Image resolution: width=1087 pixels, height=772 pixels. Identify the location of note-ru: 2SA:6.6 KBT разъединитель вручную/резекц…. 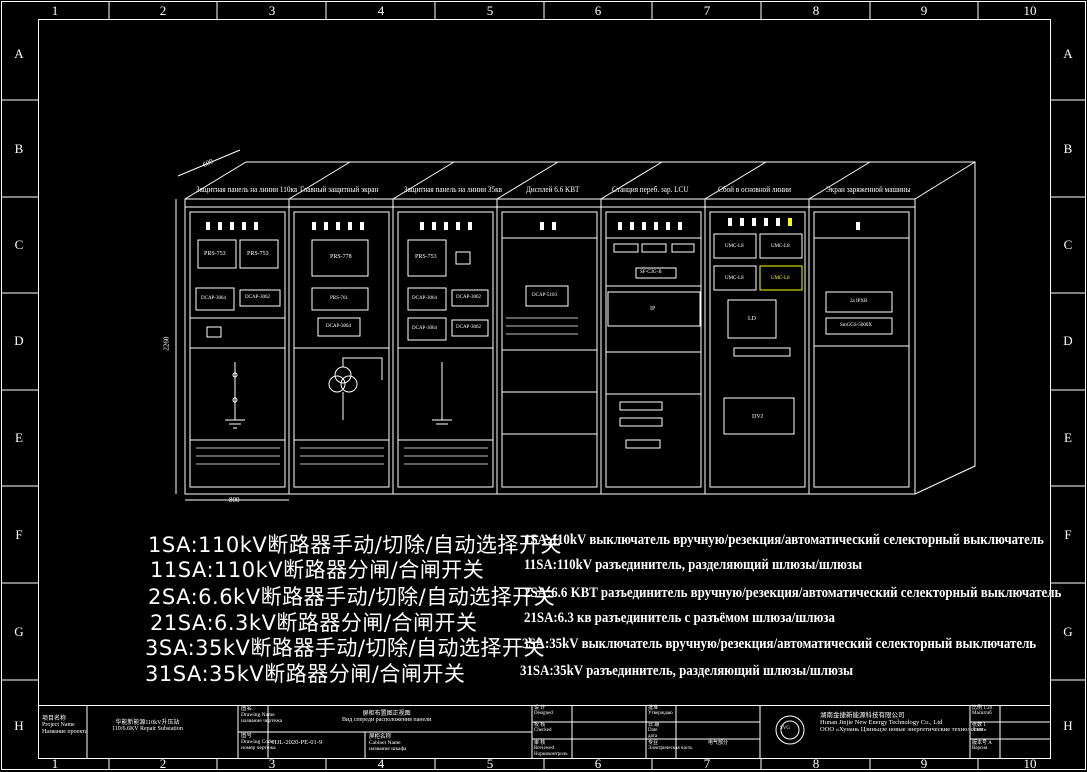
(793, 593).